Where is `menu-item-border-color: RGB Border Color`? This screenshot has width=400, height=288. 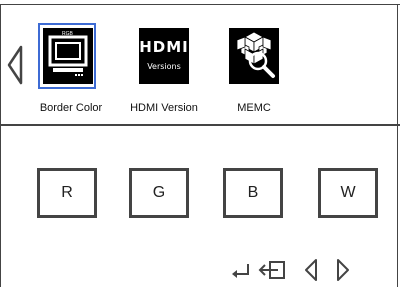 menu-item-border-color: RGB Border Color is located at coordinates (70, 68).